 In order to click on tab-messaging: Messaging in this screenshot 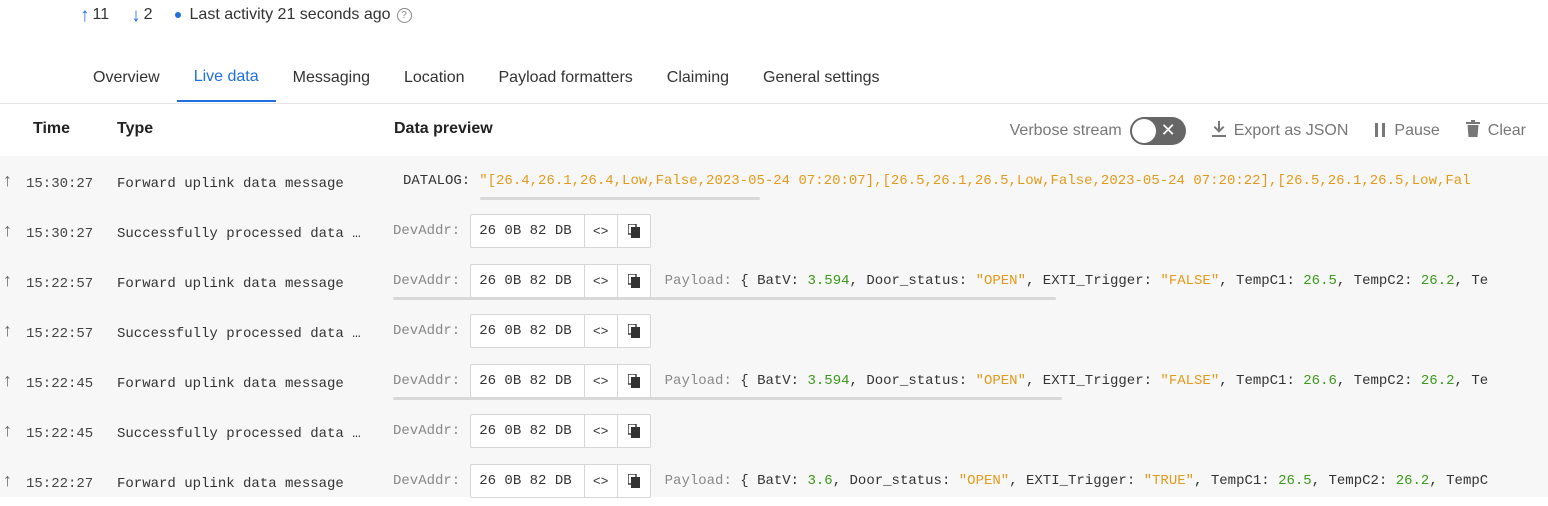, I will do `click(331, 78)`.